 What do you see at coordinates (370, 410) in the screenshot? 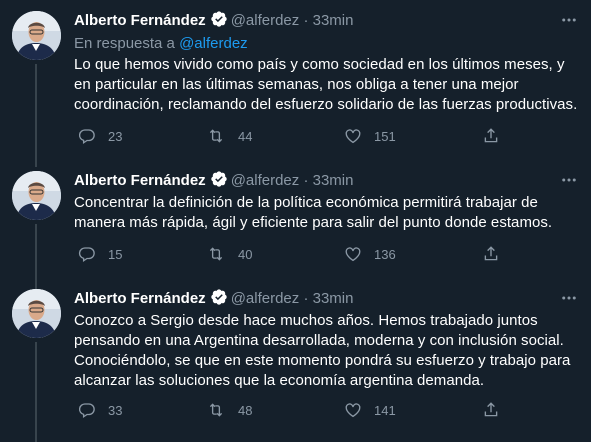
I see `like-button: 141` at bounding box center [370, 410].